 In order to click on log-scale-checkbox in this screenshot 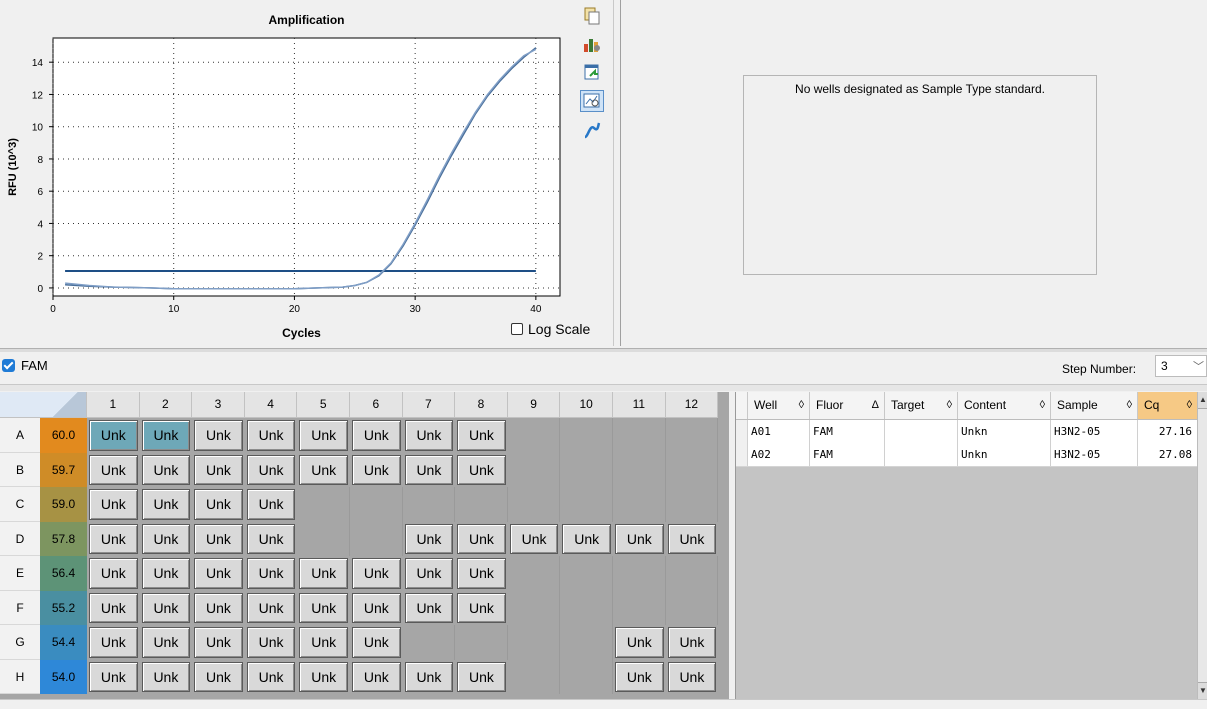, I will do `click(517, 329)`.